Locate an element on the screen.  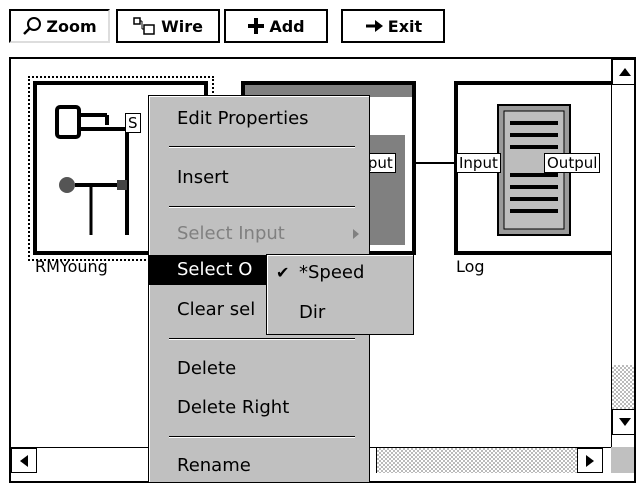
log-label: Log is located at coordinates (470, 266).